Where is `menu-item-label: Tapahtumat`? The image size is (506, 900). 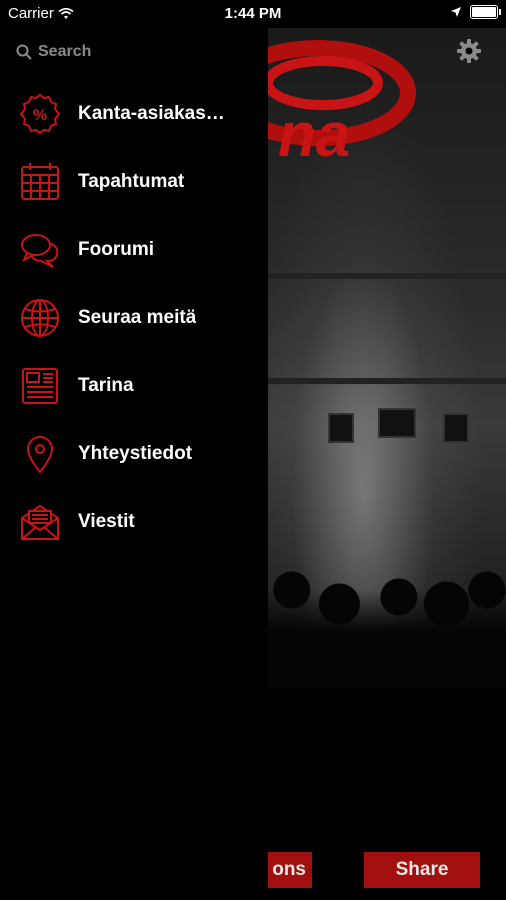 menu-item-label: Tapahtumat is located at coordinates (131, 181).